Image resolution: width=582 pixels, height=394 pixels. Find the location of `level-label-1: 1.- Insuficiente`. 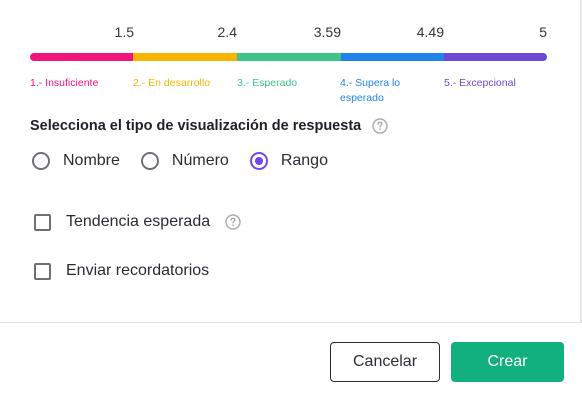

level-label-1: 1.- Insuficiente is located at coordinates (64, 83).